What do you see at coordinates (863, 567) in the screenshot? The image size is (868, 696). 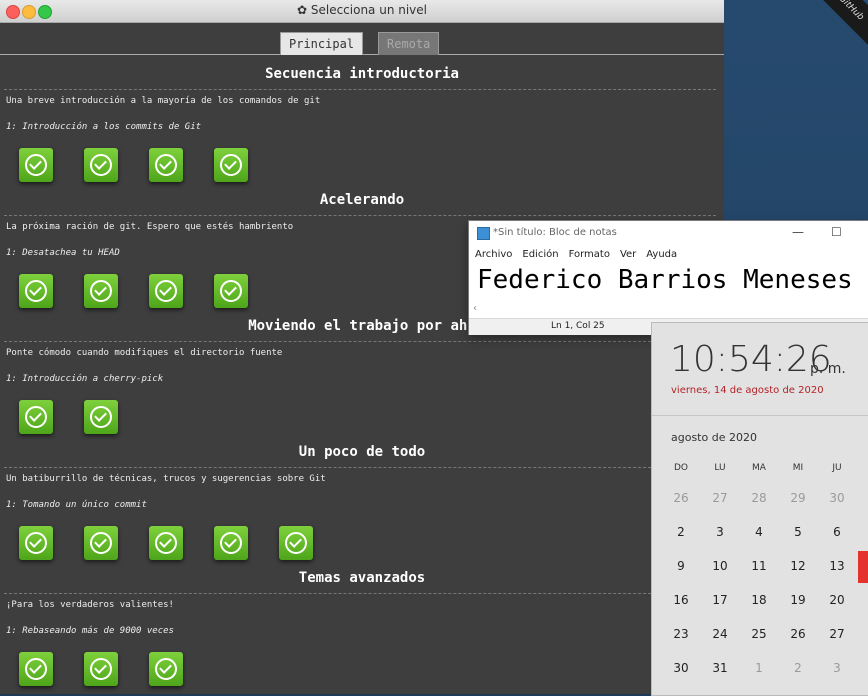 I see `today-highlight` at bounding box center [863, 567].